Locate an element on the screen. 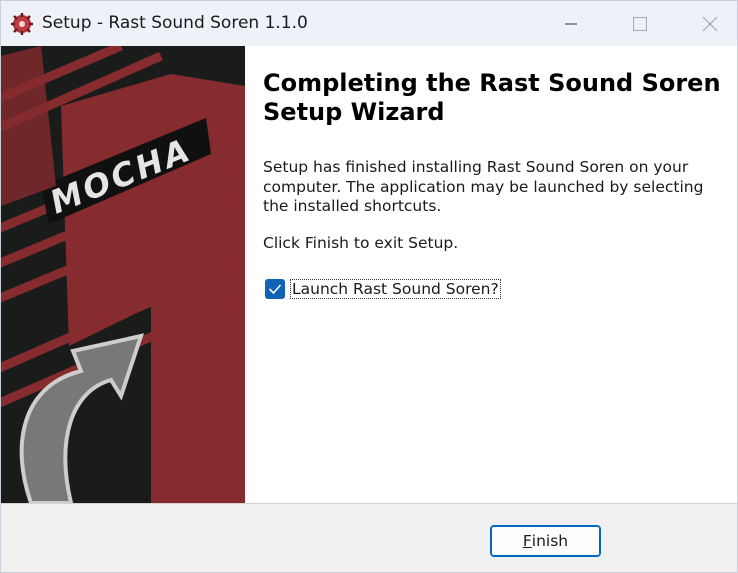  window-title: Setup - Rast Sound Soren 1.1.0 is located at coordinates (175, 23).